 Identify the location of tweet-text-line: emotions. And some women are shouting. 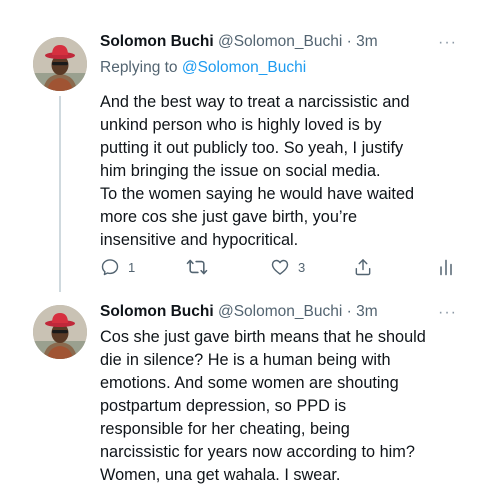
(249, 383).